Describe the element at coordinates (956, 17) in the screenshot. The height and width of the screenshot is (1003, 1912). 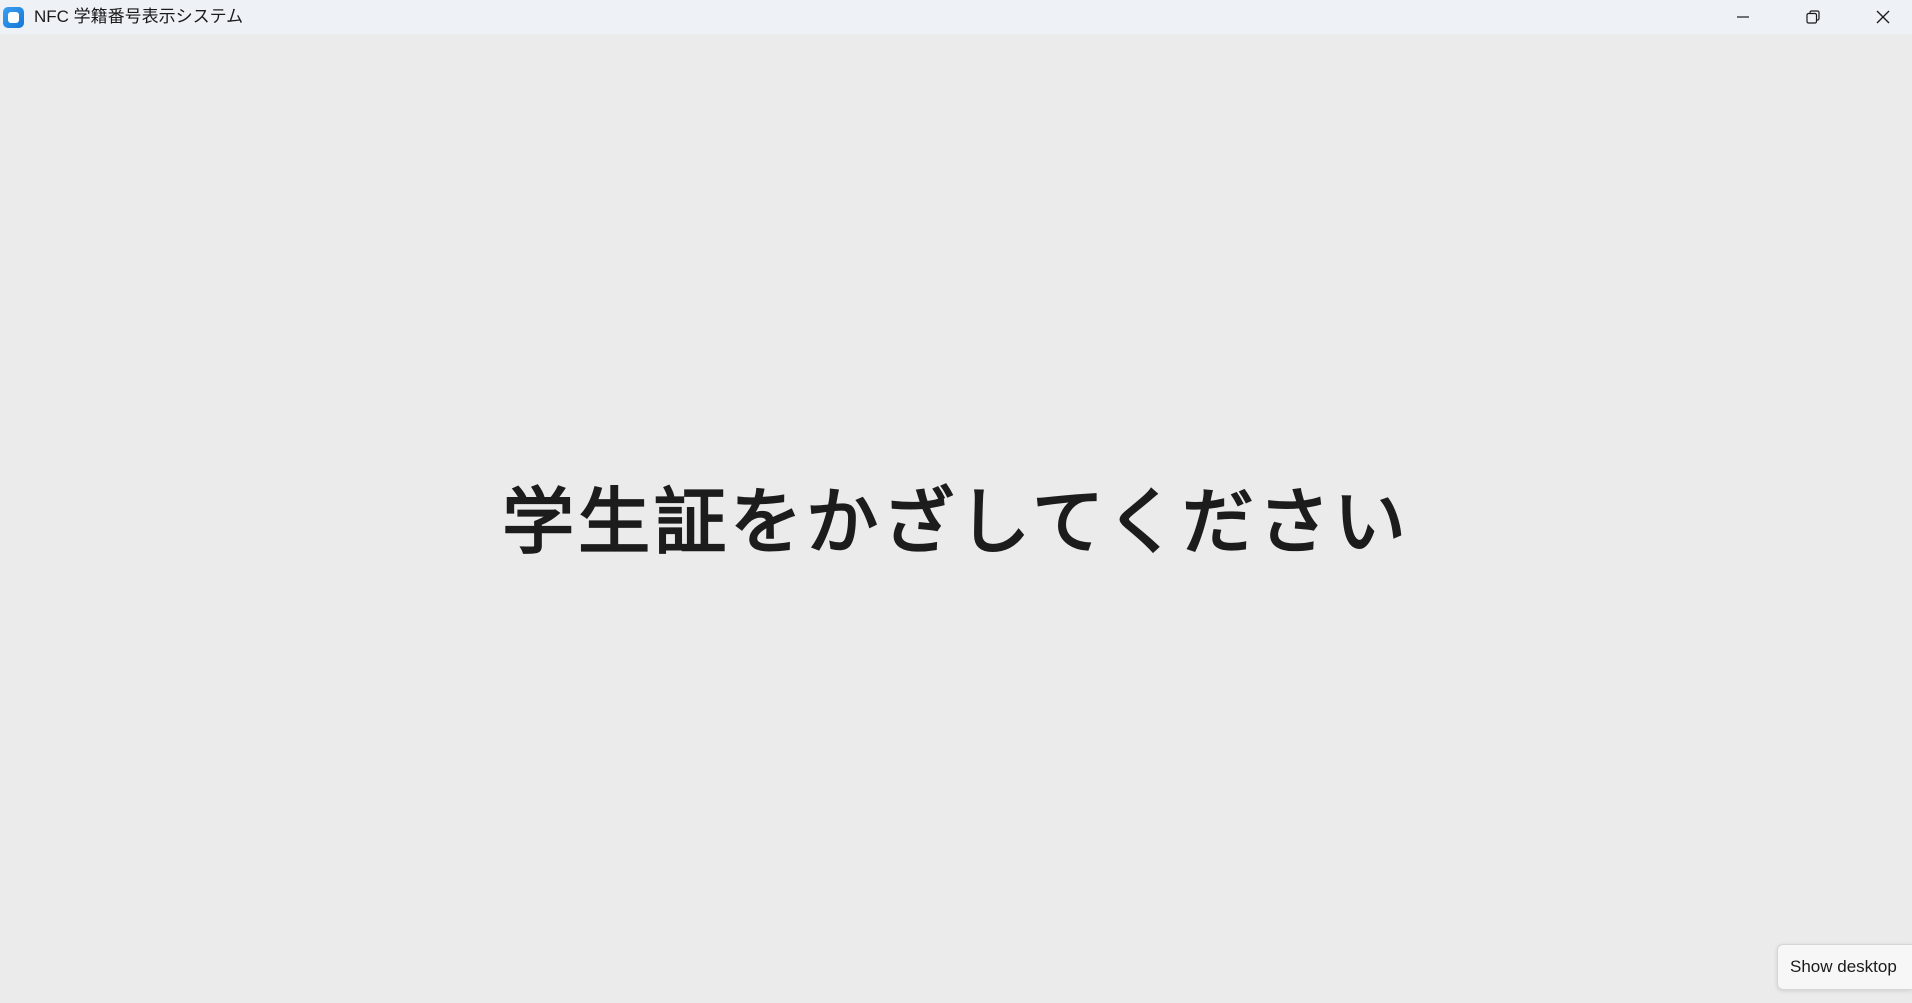
I see `title-bar: NFC 学籍番号表示システム` at that location.